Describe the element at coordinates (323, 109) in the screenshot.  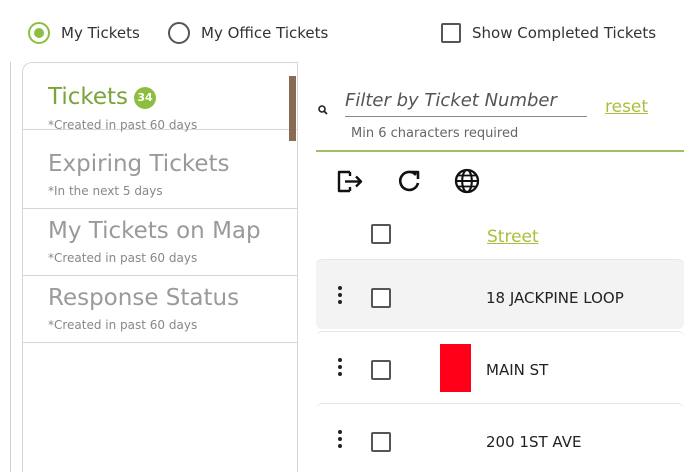
I see `search-icon` at that location.